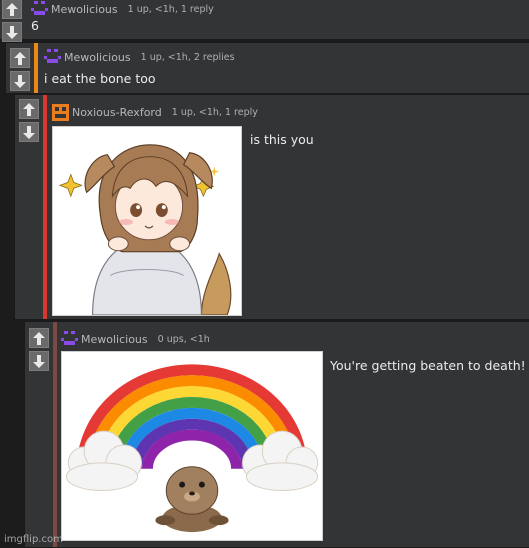 This screenshot has height=548, width=529. What do you see at coordinates (117, 112) in the screenshot?
I see `username: Noxious-Rexford` at bounding box center [117, 112].